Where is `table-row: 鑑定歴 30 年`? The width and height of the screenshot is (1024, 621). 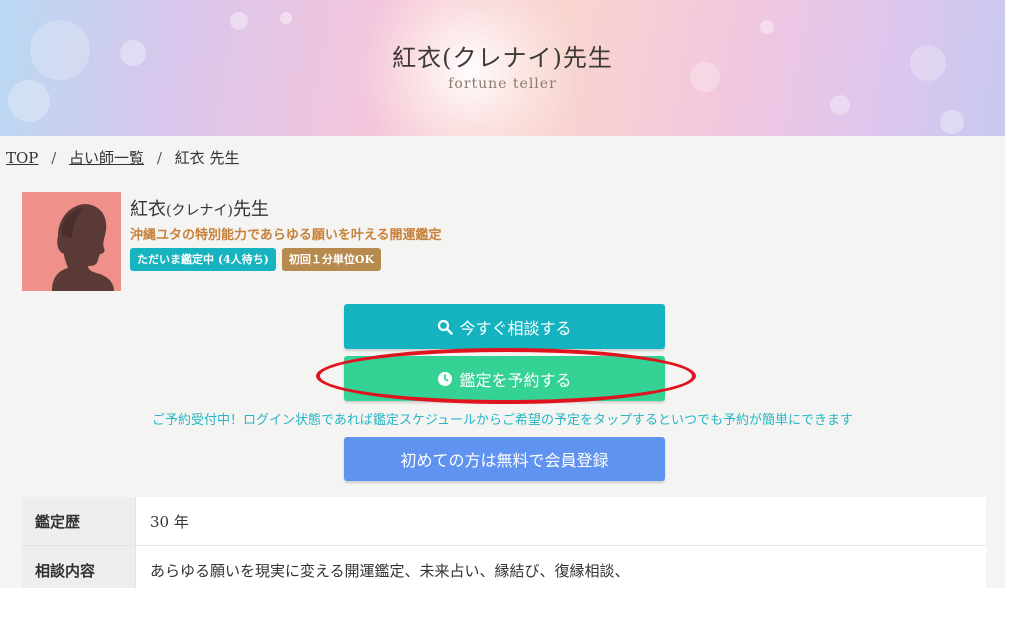
table-row: 鑑定歴 30 年 is located at coordinates (504, 521).